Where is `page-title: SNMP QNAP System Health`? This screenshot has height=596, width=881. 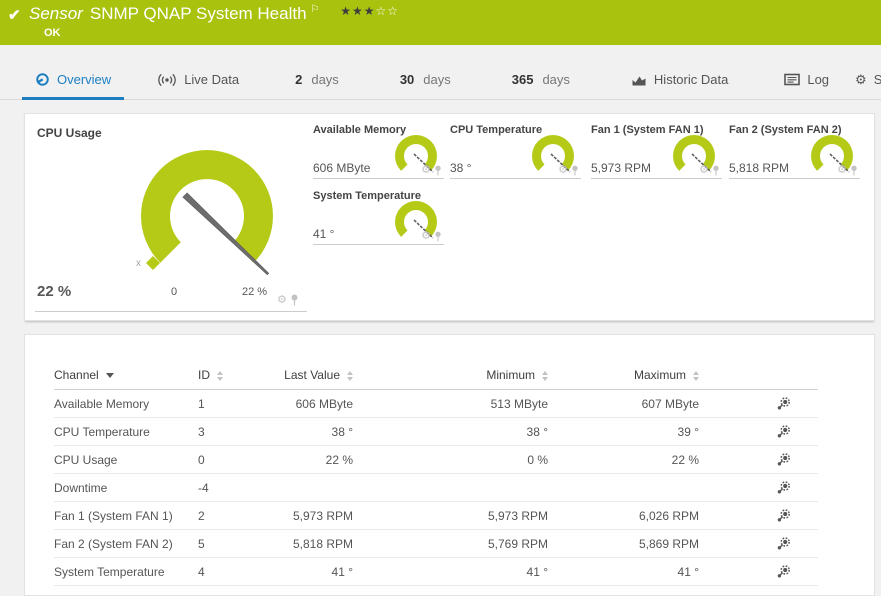
page-title: SNMP QNAP System Health is located at coordinates (198, 13).